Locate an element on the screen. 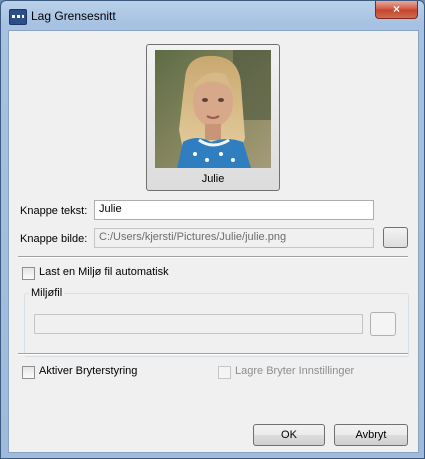  env-file-path is located at coordinates (198, 324).